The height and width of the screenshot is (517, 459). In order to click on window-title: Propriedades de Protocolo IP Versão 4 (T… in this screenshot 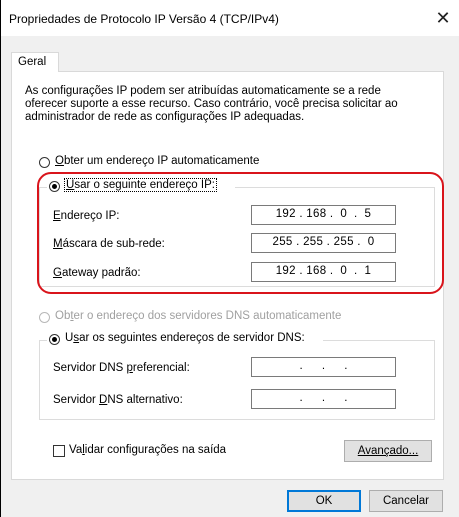, I will do `click(144, 19)`.